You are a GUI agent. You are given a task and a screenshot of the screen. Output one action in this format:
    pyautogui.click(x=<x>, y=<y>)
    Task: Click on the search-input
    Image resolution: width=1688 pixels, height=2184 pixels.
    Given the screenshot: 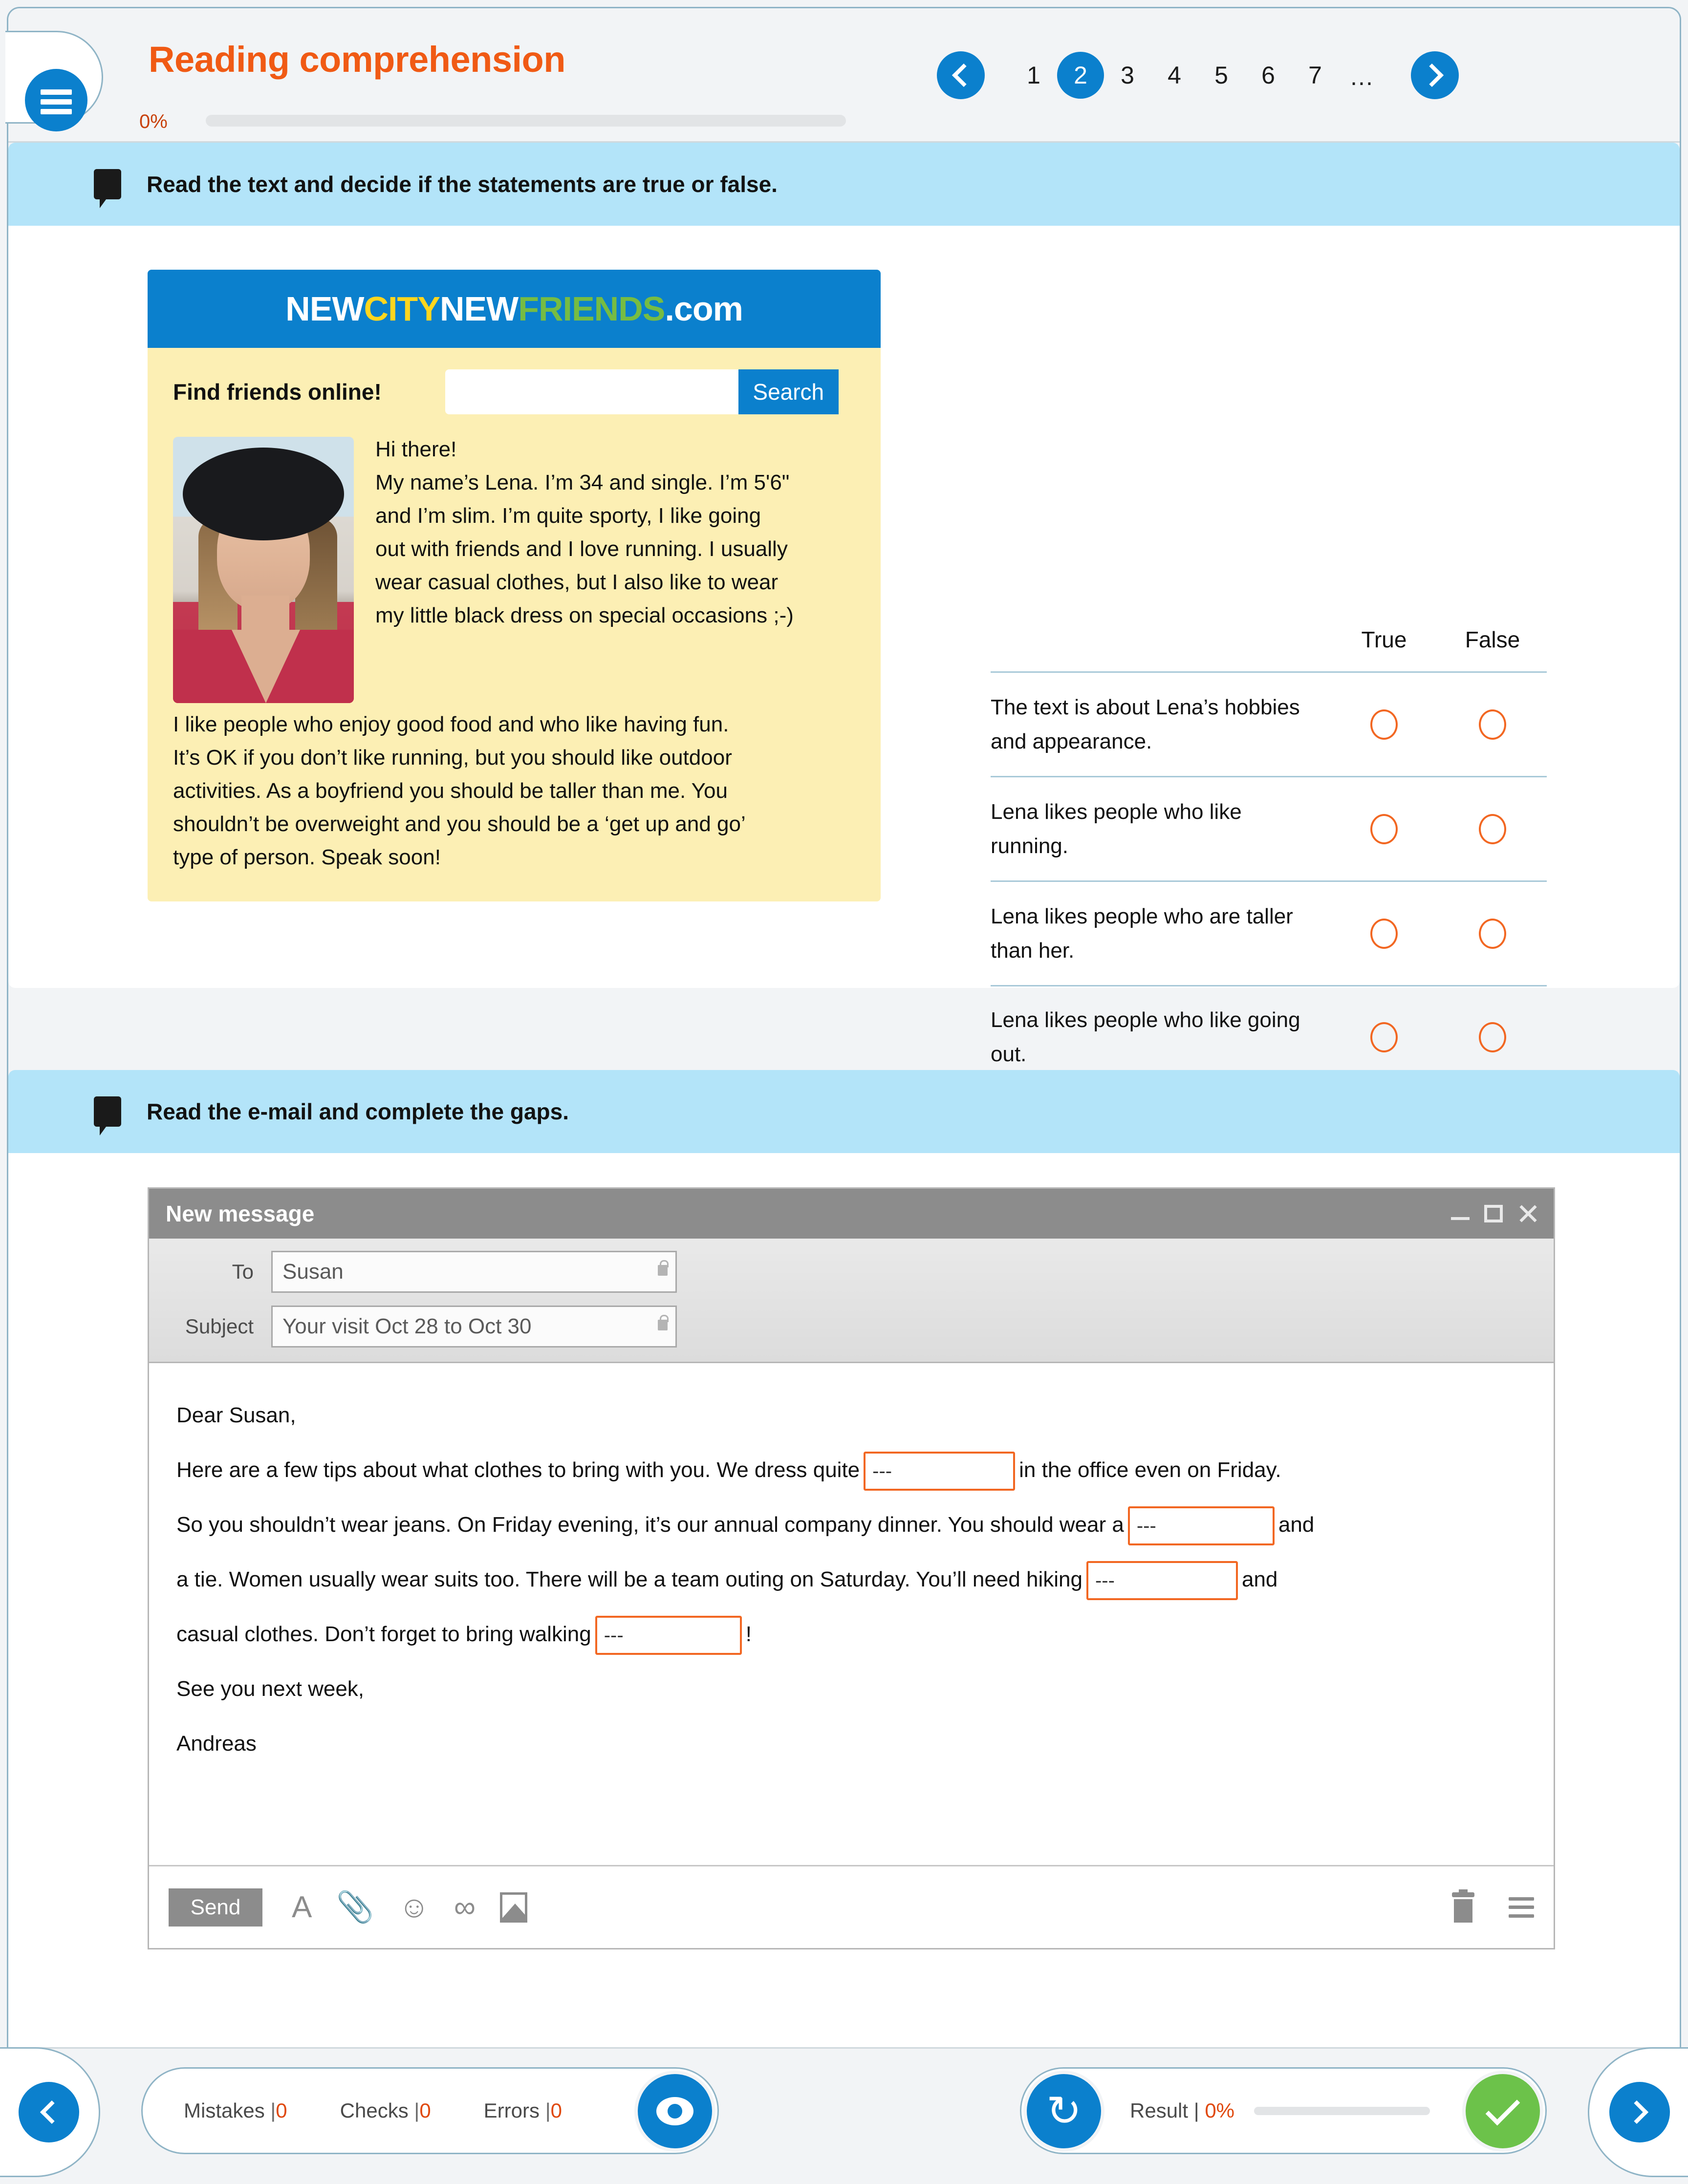 What is the action you would take?
    pyautogui.click(x=591, y=391)
    